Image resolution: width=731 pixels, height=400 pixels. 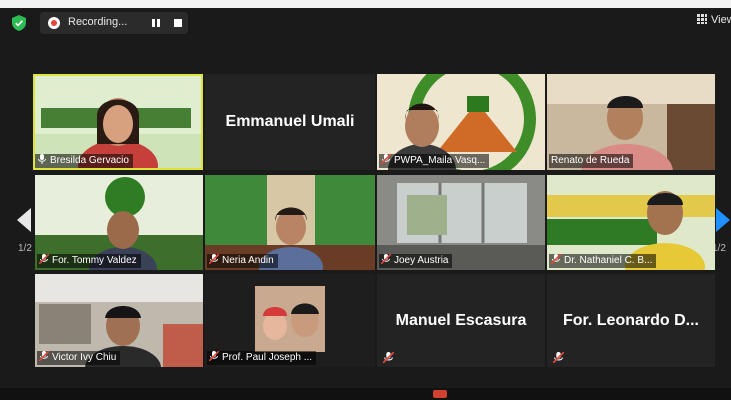 I want to click on share-screen-icon, so click(x=440, y=394).